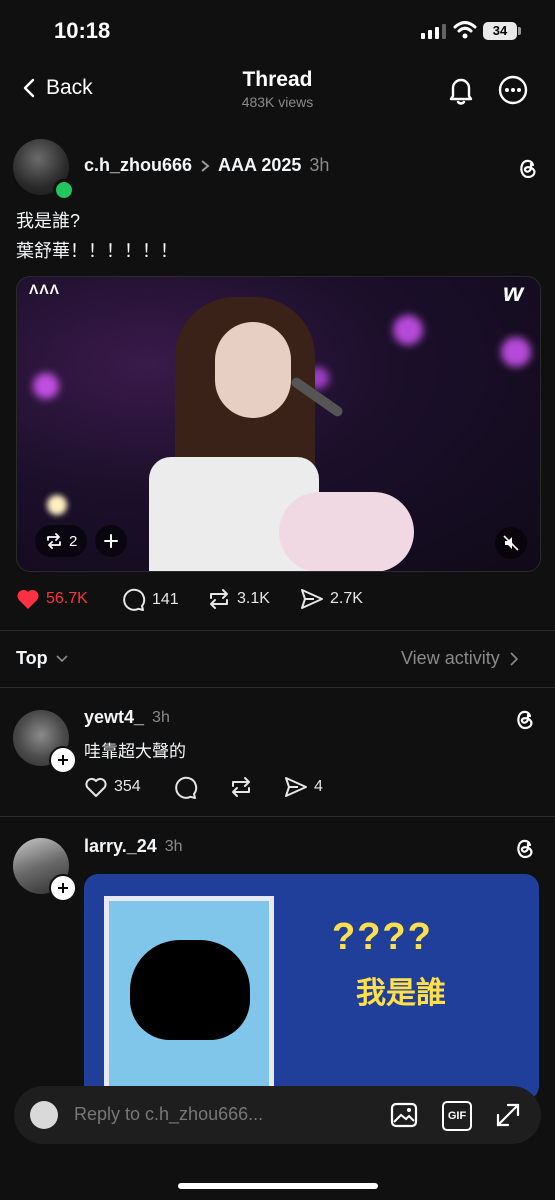 Image resolution: width=555 pixels, height=1200 pixels. I want to click on image-icon, so click(404, 1115).